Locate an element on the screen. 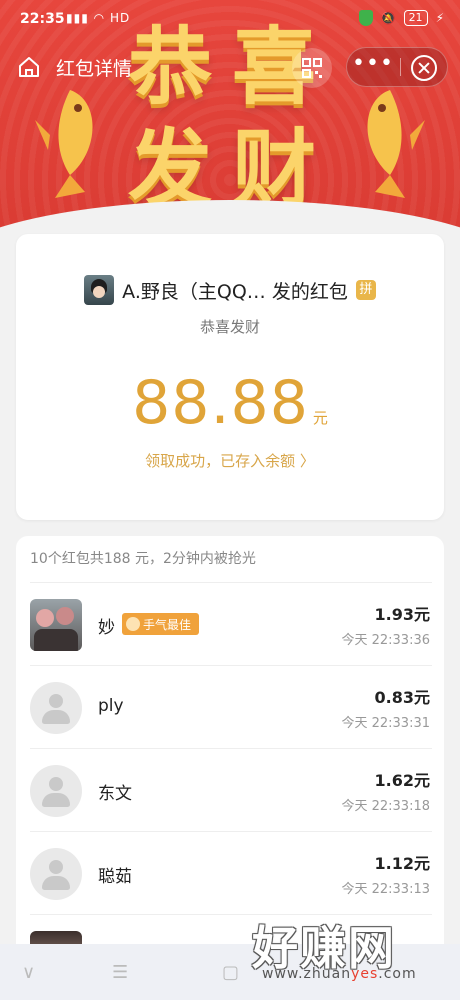 Image resolution: width=460 pixels, height=1000 pixels. luck-icon is located at coordinates (133, 624).